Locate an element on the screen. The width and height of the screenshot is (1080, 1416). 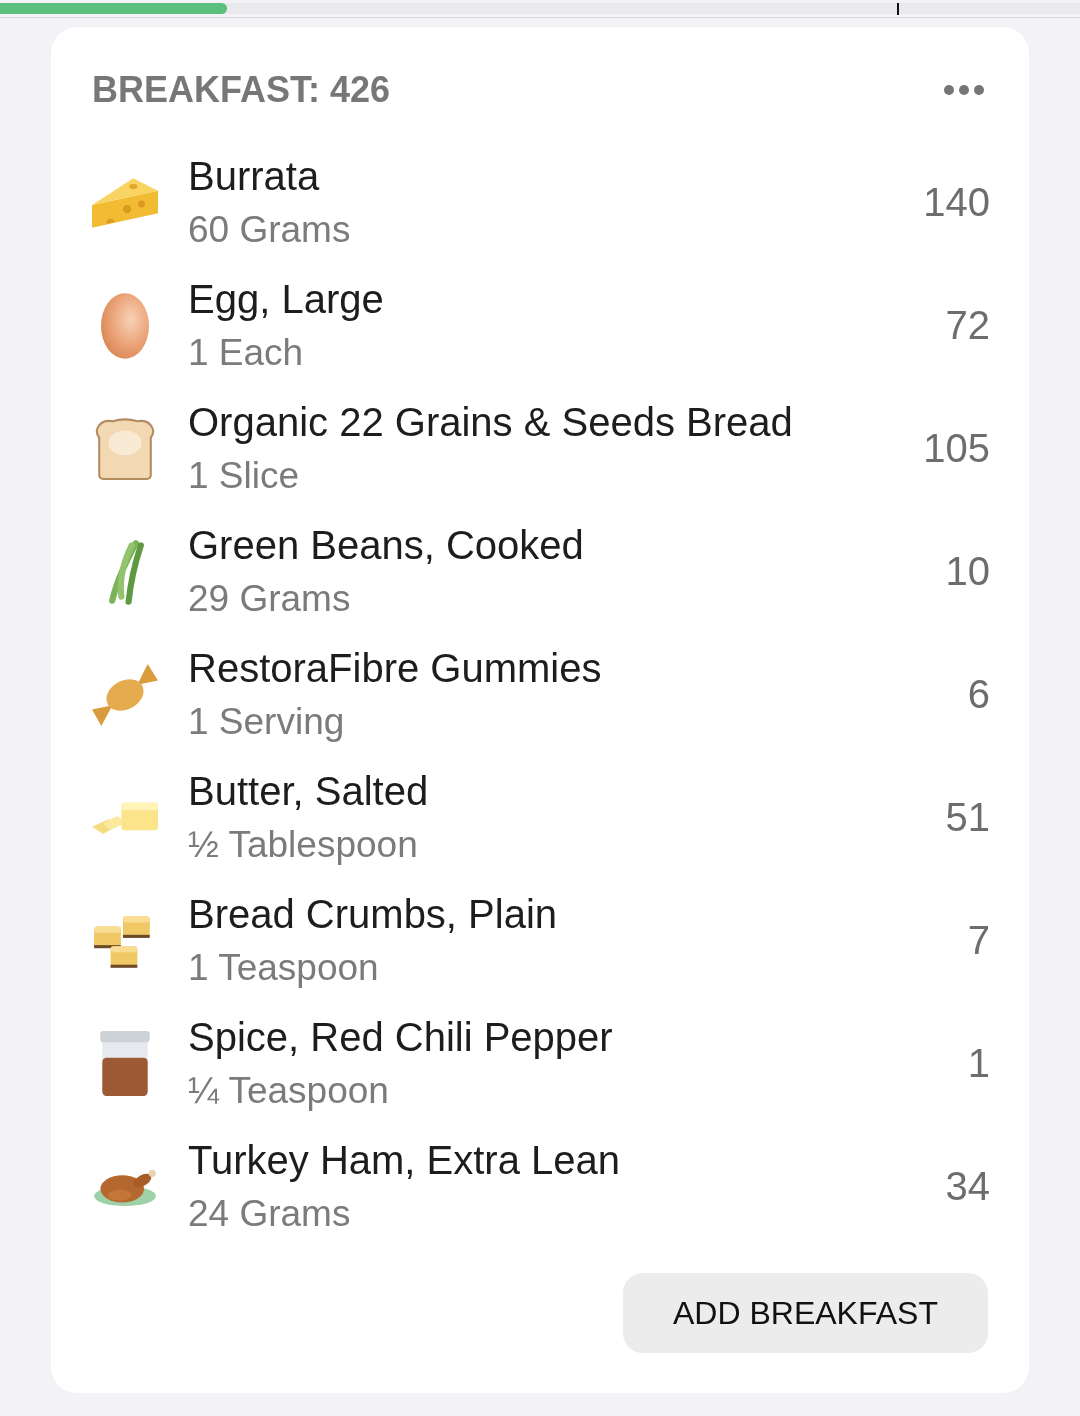
food-amount: 1 Slice is located at coordinates (244, 475).